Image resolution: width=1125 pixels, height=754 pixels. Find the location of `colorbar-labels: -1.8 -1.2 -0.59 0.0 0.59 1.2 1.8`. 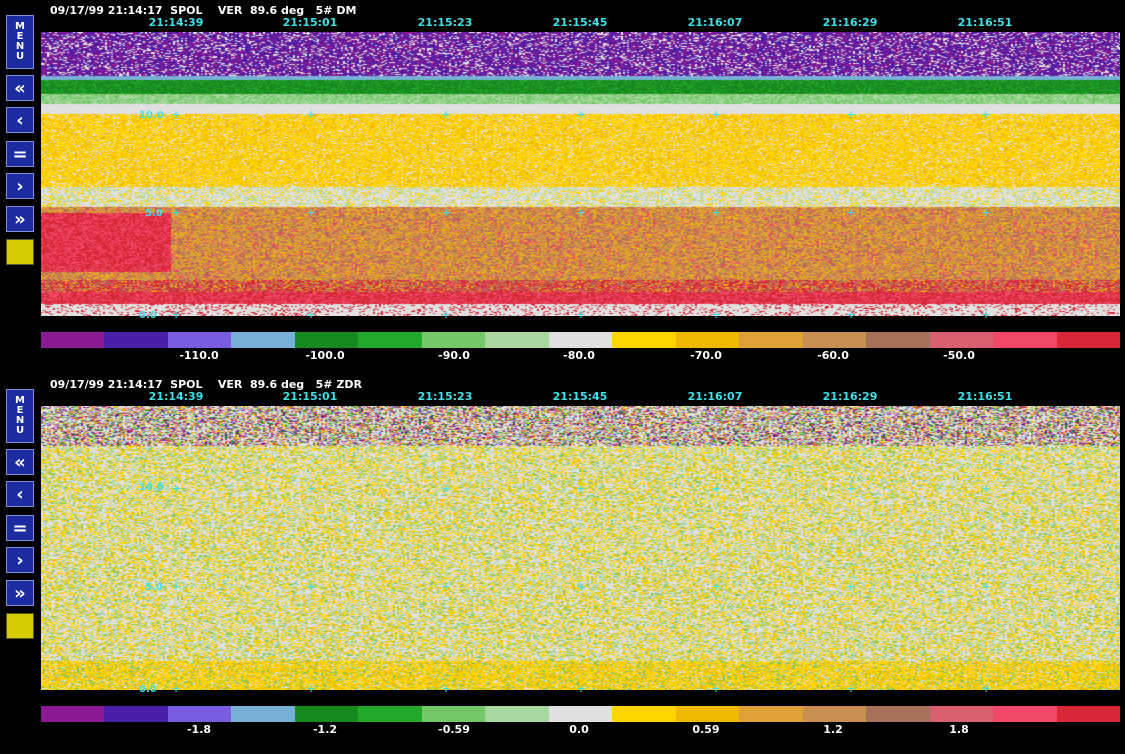

colorbar-labels: -1.8 -1.2 -0.59 0.0 0.59 1.2 1.8 is located at coordinates (580, 730).